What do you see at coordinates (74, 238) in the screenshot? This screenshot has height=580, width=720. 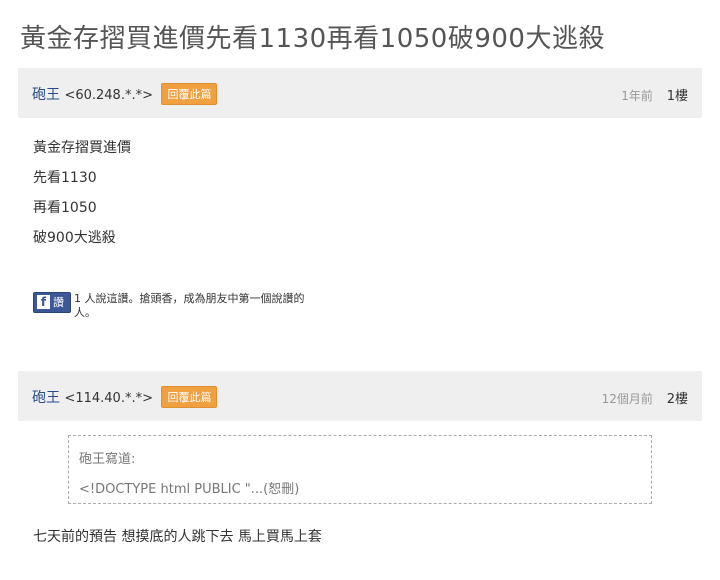 I see `post-line: 破900大逃殺` at bounding box center [74, 238].